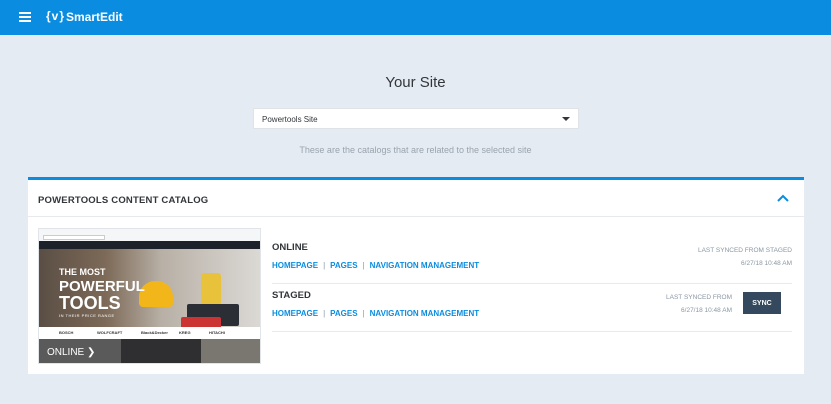 This screenshot has width=831, height=404. What do you see at coordinates (82, 272) in the screenshot?
I see `hero-line: THE MOST` at bounding box center [82, 272].